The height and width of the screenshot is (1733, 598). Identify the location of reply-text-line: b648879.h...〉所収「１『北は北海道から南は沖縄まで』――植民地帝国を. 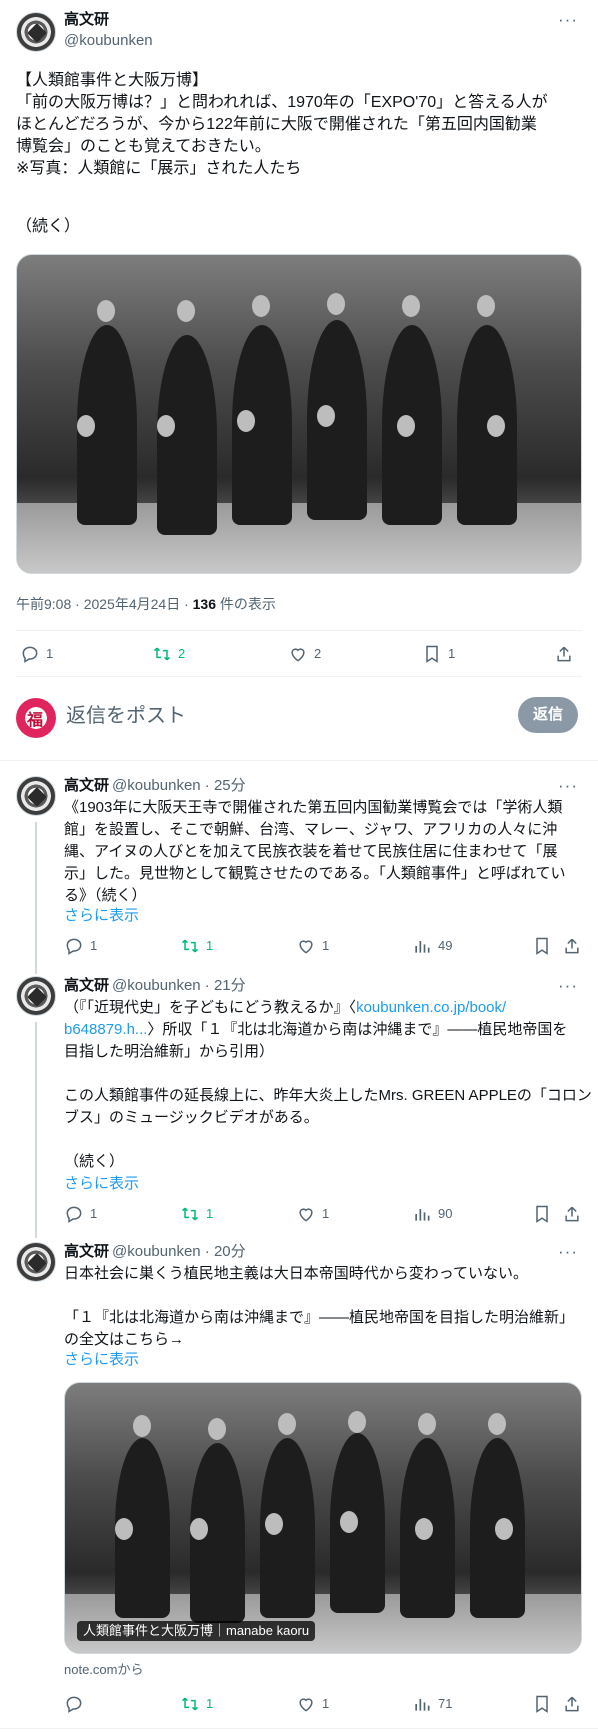
(315, 1030).